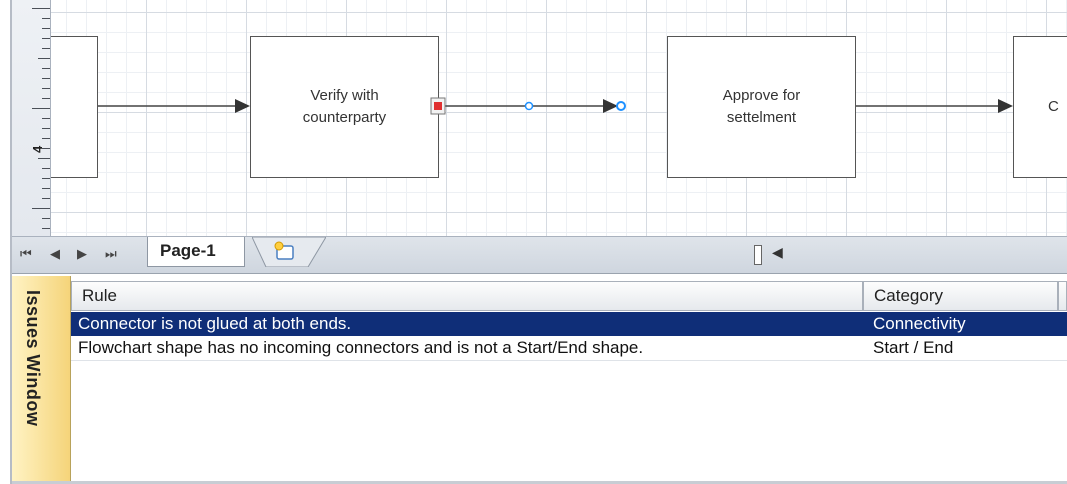 The width and height of the screenshot is (1067, 484). What do you see at coordinates (82, 254) in the screenshot?
I see `next-page-icon: ▶` at bounding box center [82, 254].